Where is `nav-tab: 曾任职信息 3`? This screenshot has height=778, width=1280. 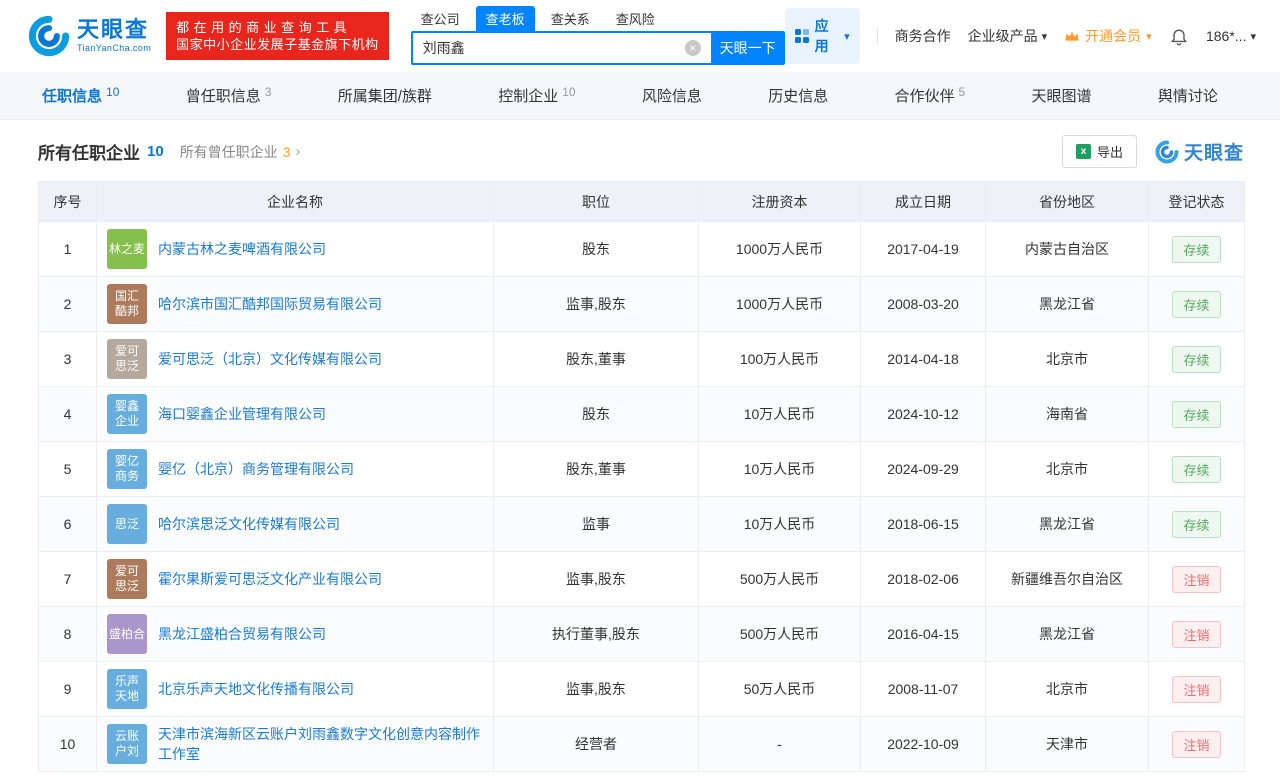 nav-tab: 曾任职信息 3 is located at coordinates (229, 95).